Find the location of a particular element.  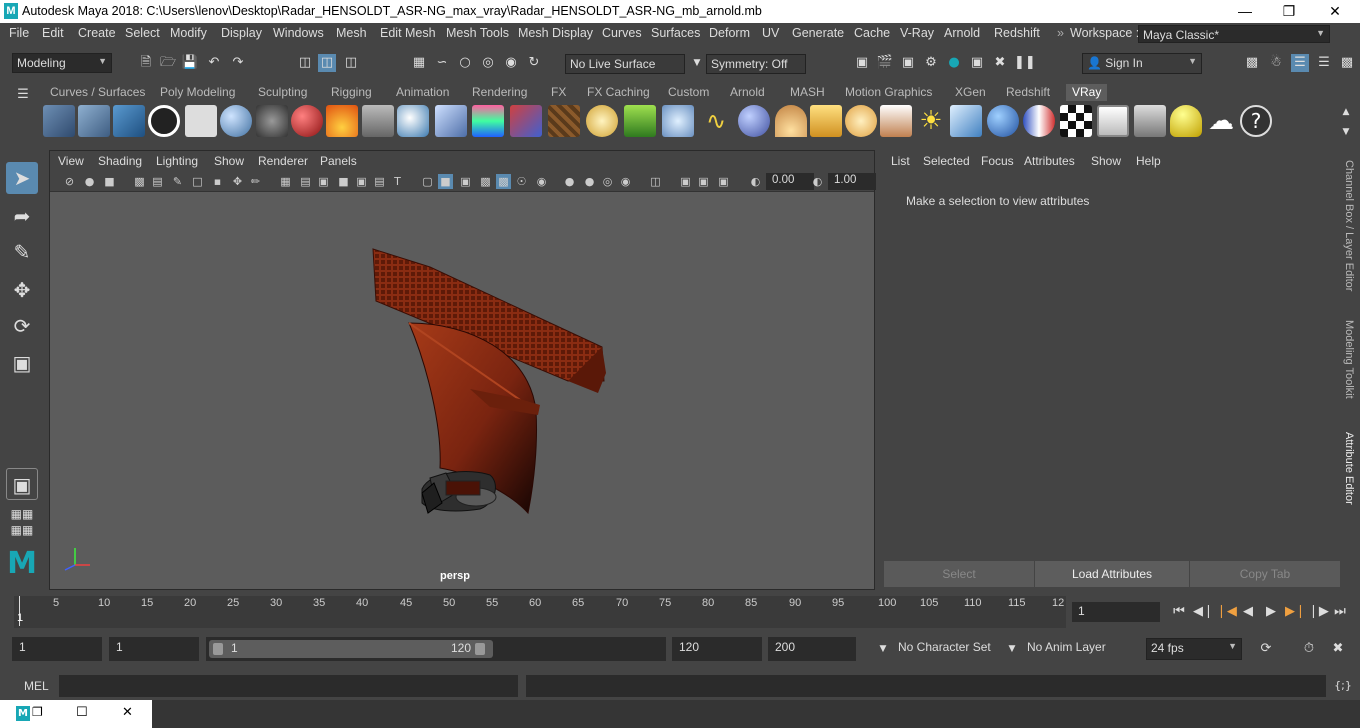

tab-poly-modeling: Poly Modeling is located at coordinates (197, 92).